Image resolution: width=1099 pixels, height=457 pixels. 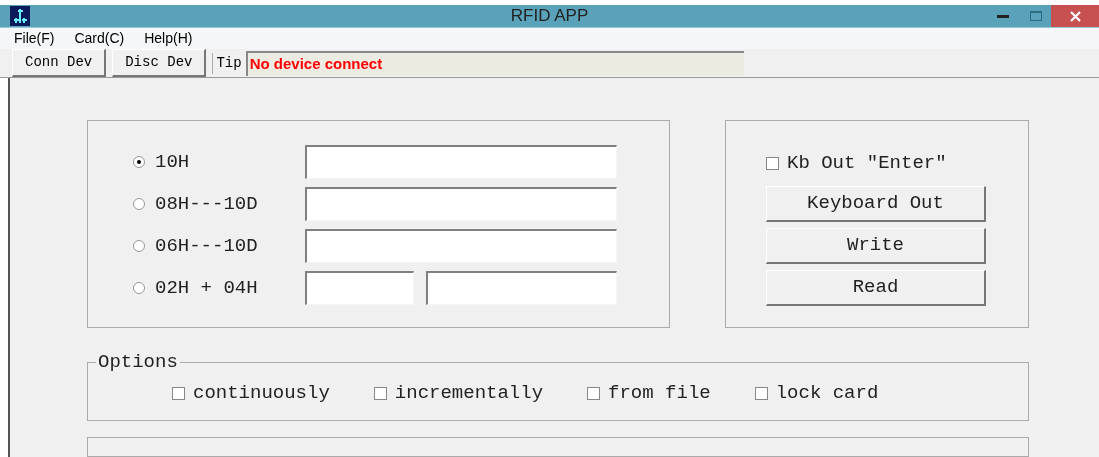 What do you see at coordinates (549, 16) in the screenshot?
I see `window-title: RFID APP` at bounding box center [549, 16].